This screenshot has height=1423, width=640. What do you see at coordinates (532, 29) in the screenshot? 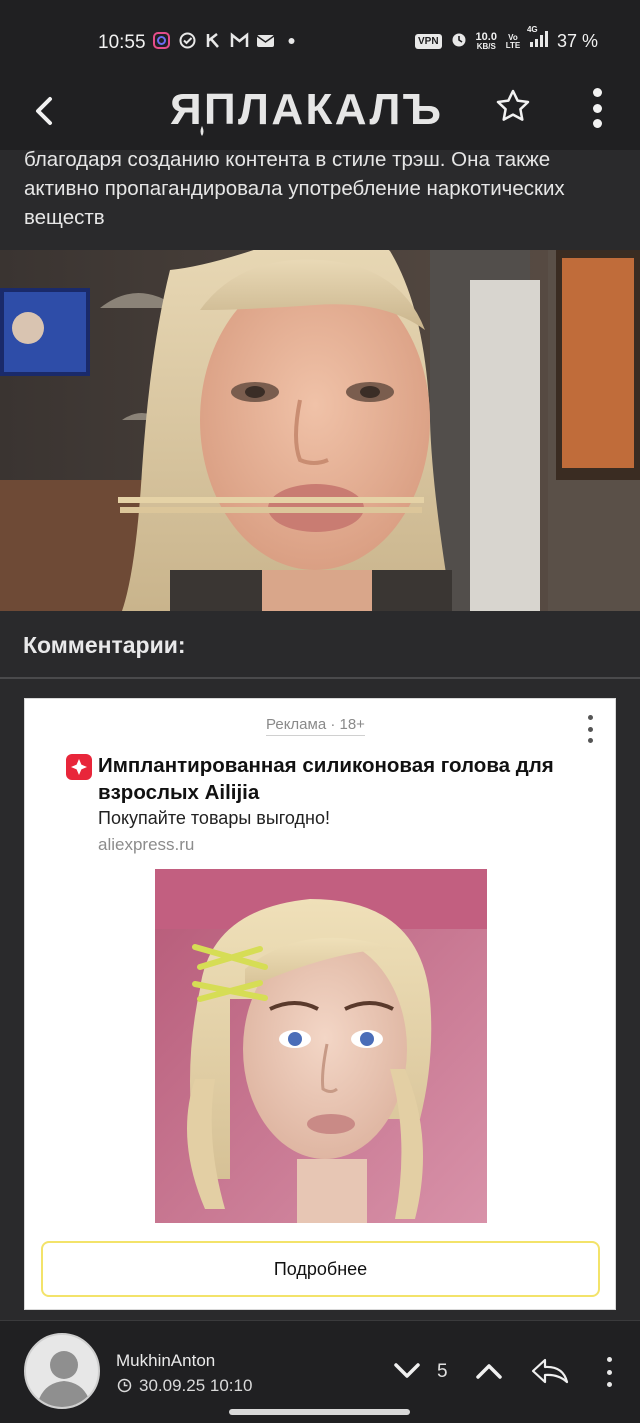
I see `network-type: 4G` at bounding box center [532, 29].